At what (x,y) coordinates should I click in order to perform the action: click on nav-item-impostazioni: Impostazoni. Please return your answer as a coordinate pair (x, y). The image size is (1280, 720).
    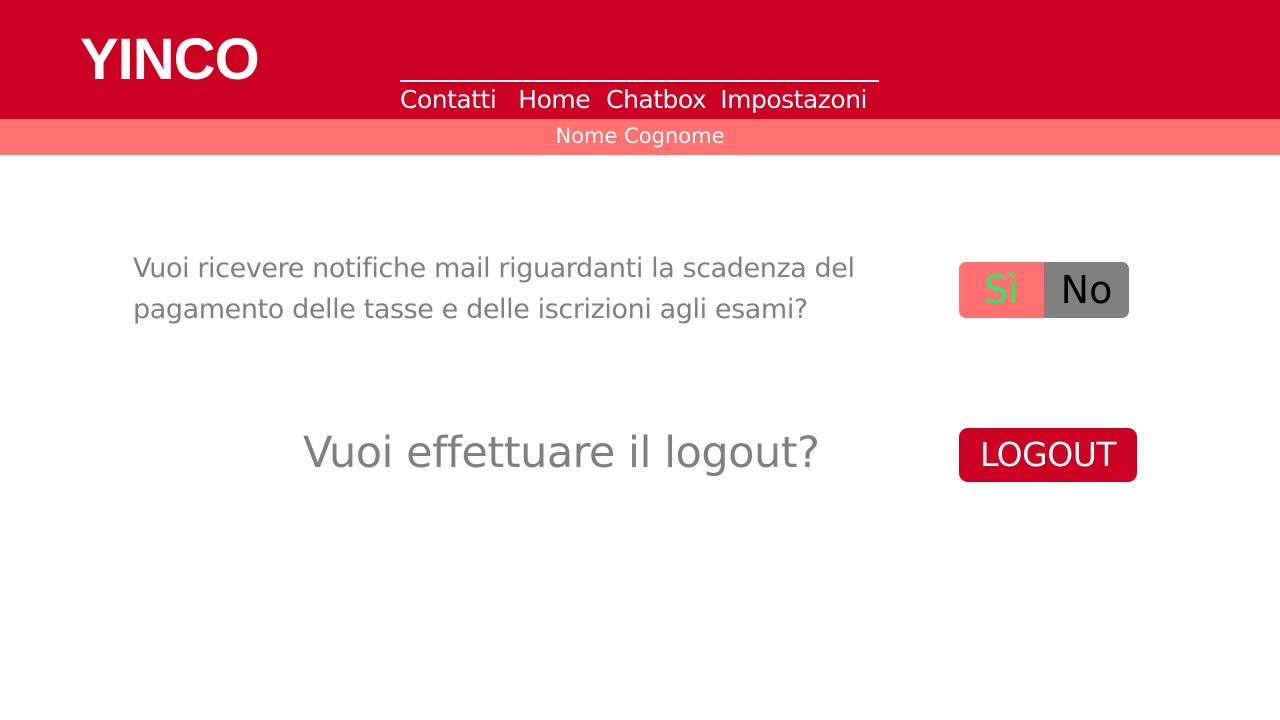
    Looking at the image, I should click on (793, 100).